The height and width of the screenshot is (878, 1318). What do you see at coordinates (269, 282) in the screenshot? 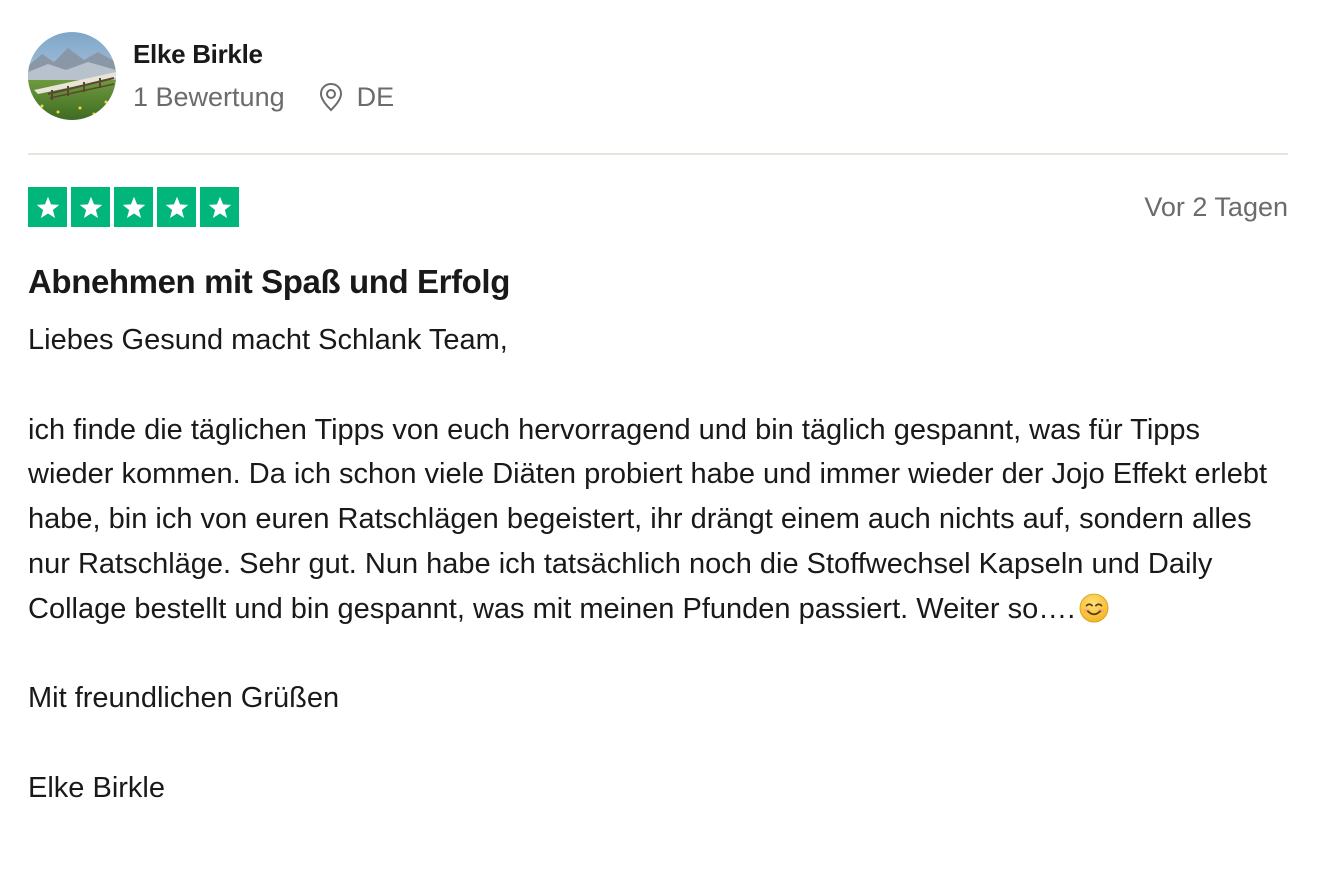
I see `review-title: Abnehmen mit Spaß und Erfolg` at bounding box center [269, 282].